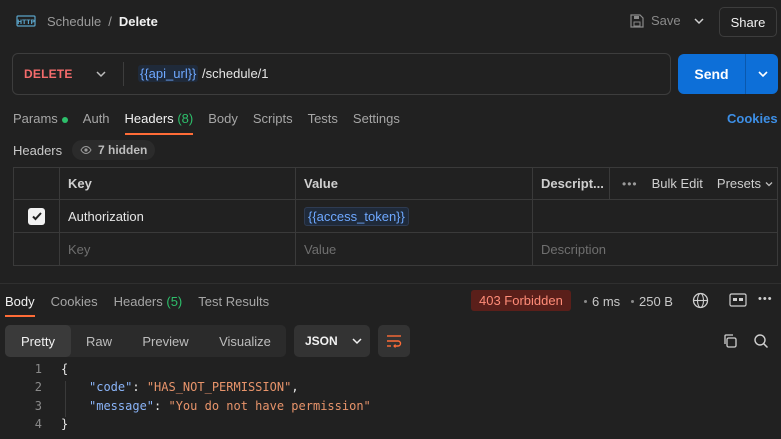 The height and width of the screenshot is (439, 781). Describe the element at coordinates (655, 216) in the screenshot. I see `header-description-cell` at that location.